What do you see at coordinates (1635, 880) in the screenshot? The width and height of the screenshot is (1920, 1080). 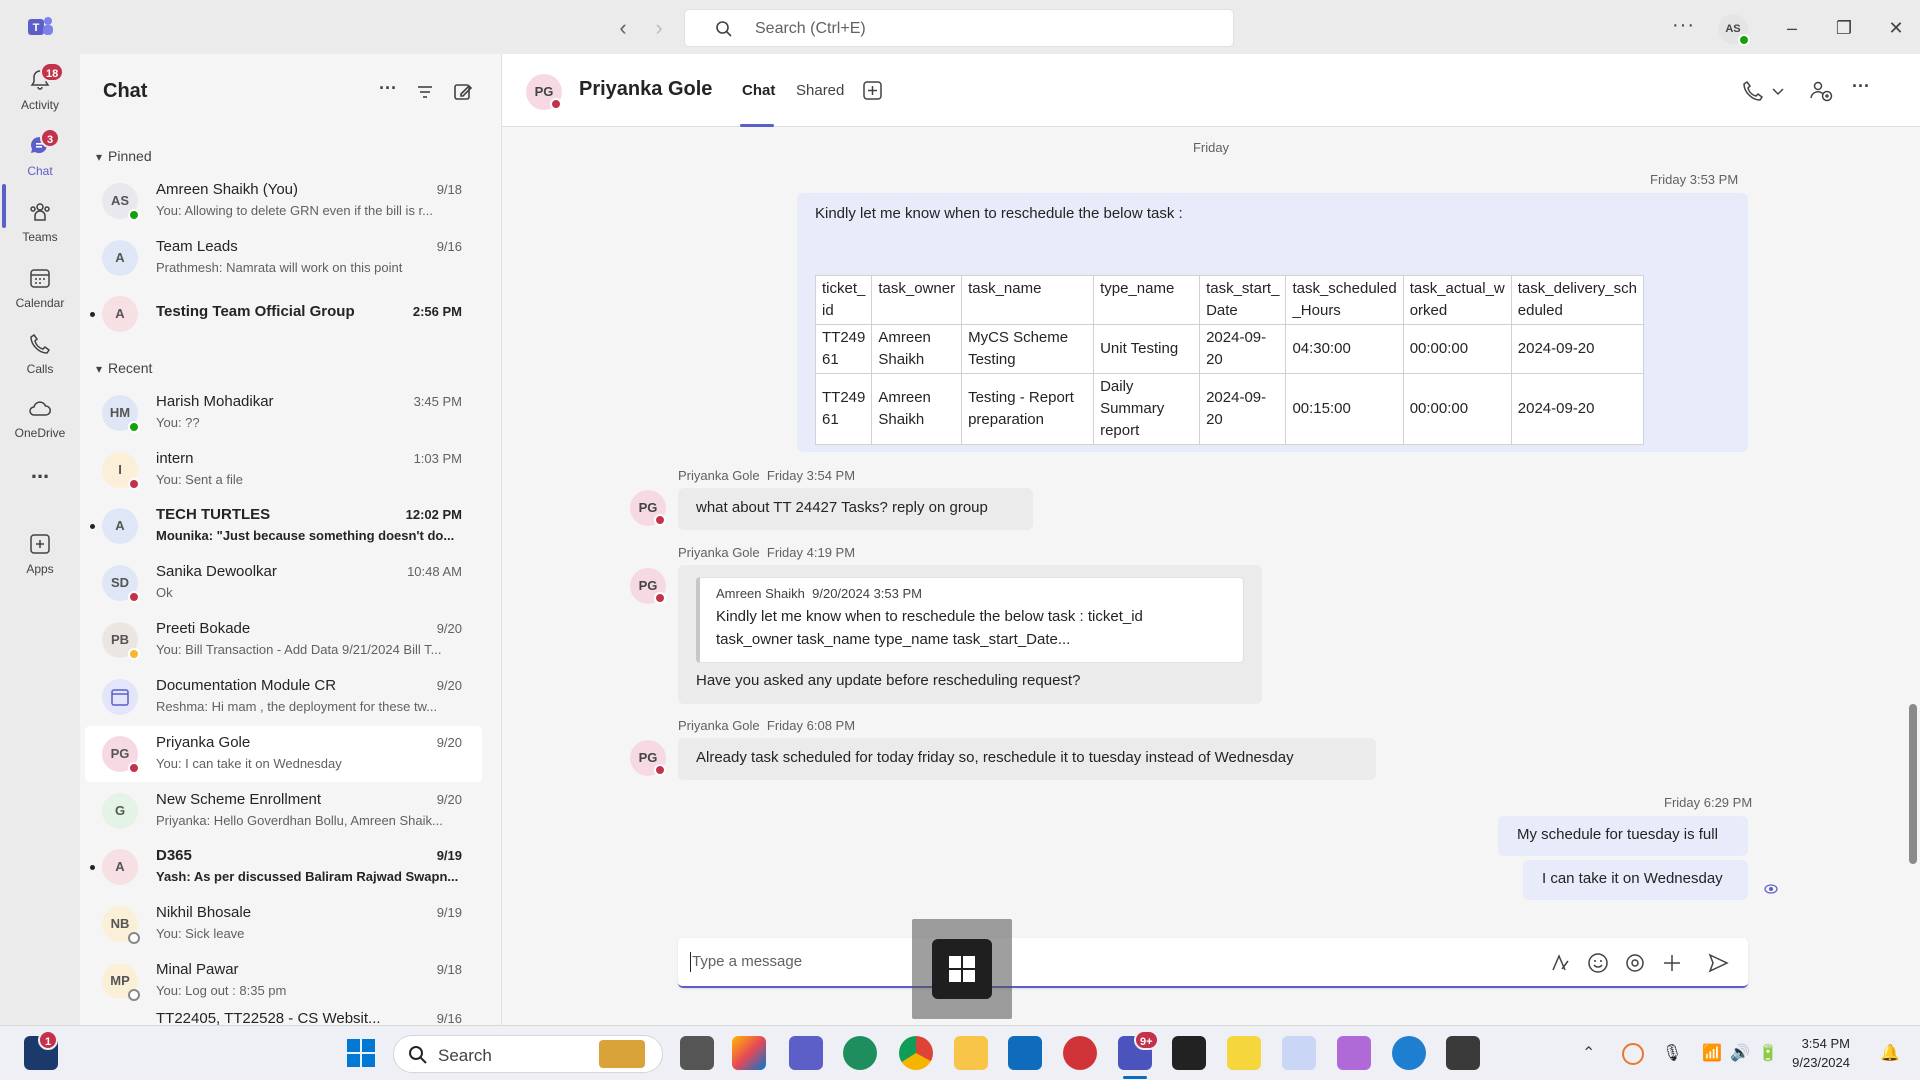 I see `message-bubble-mine: I can take it on Wednesday` at bounding box center [1635, 880].